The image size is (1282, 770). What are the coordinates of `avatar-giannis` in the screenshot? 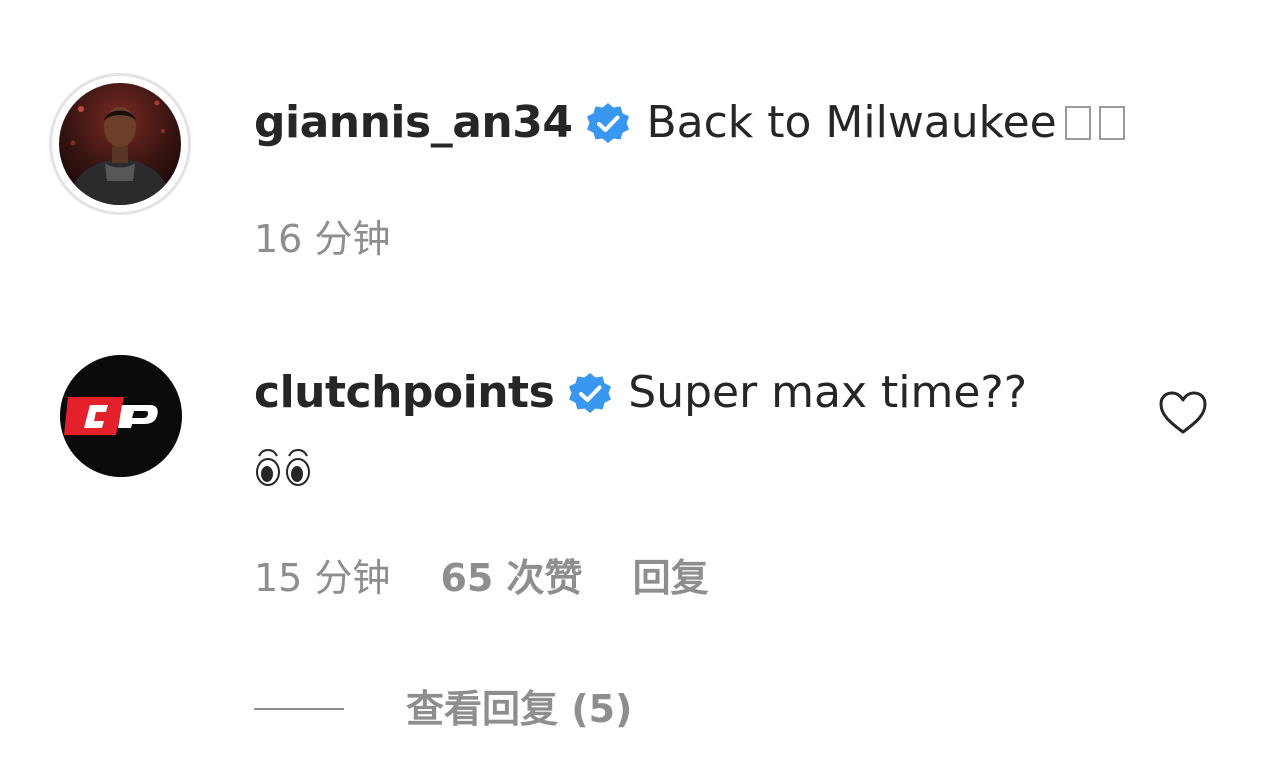 It's located at (120, 144).